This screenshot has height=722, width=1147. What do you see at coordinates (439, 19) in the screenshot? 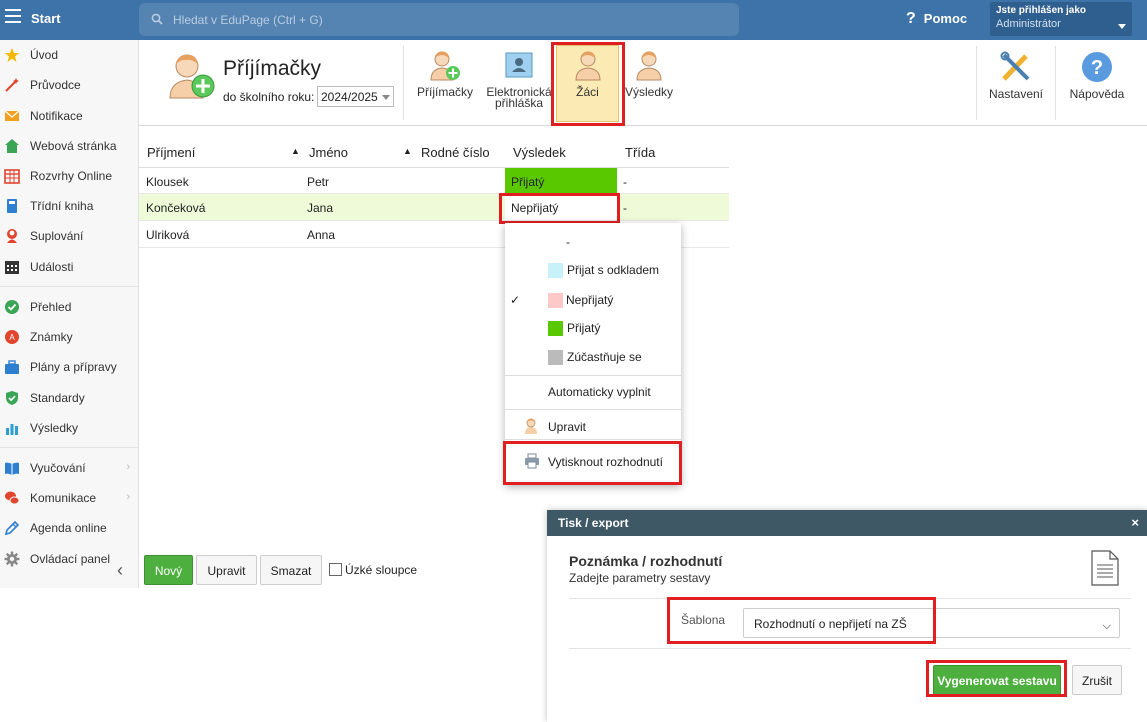
I see `search-box: Hledat v EduPage (Ctrl + G)` at bounding box center [439, 19].